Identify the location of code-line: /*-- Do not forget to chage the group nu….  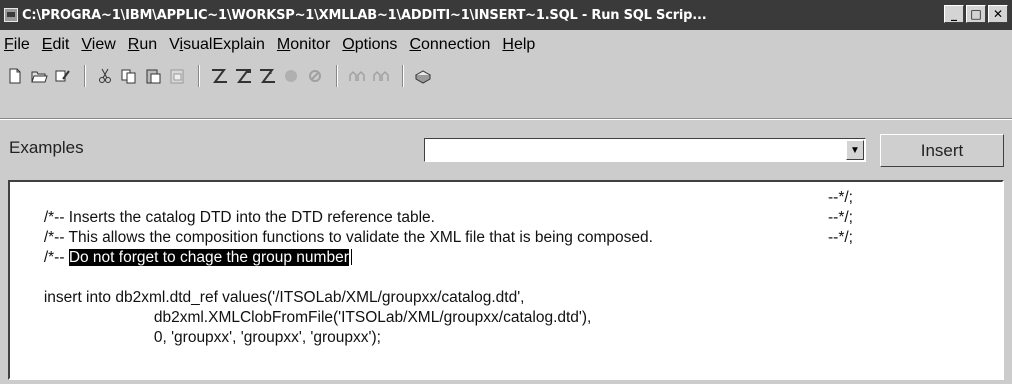
(448, 247).